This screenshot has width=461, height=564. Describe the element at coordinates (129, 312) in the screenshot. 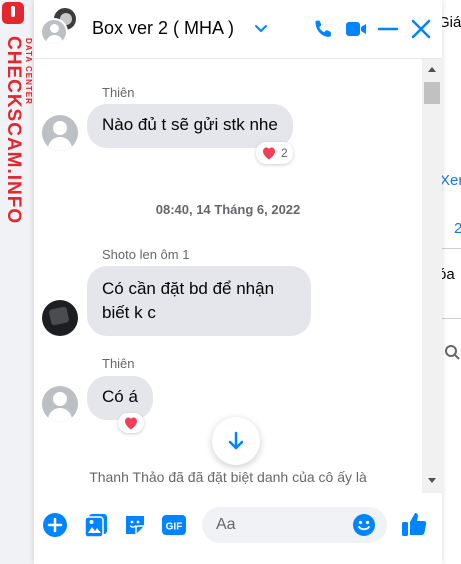

I see `message-line: biết k c` at that location.